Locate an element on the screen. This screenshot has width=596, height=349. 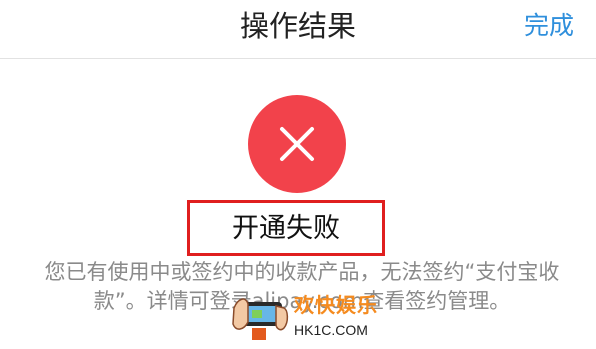
watermark-domain-text: HK1C.COM is located at coordinates (331, 330).